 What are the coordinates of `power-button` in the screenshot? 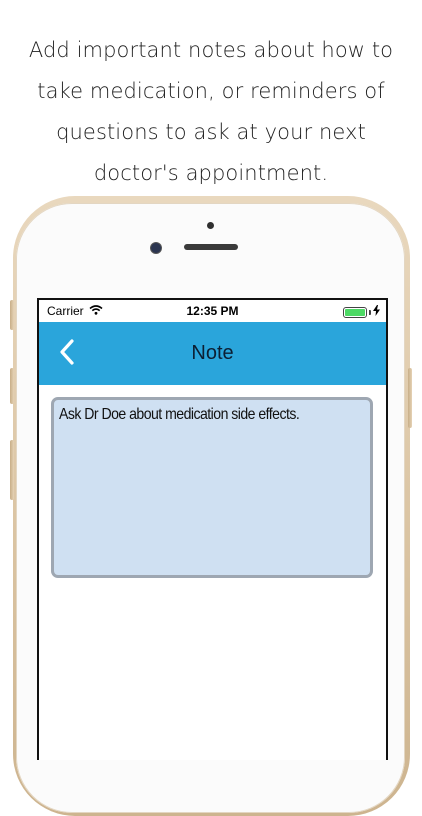 It's located at (410, 398).